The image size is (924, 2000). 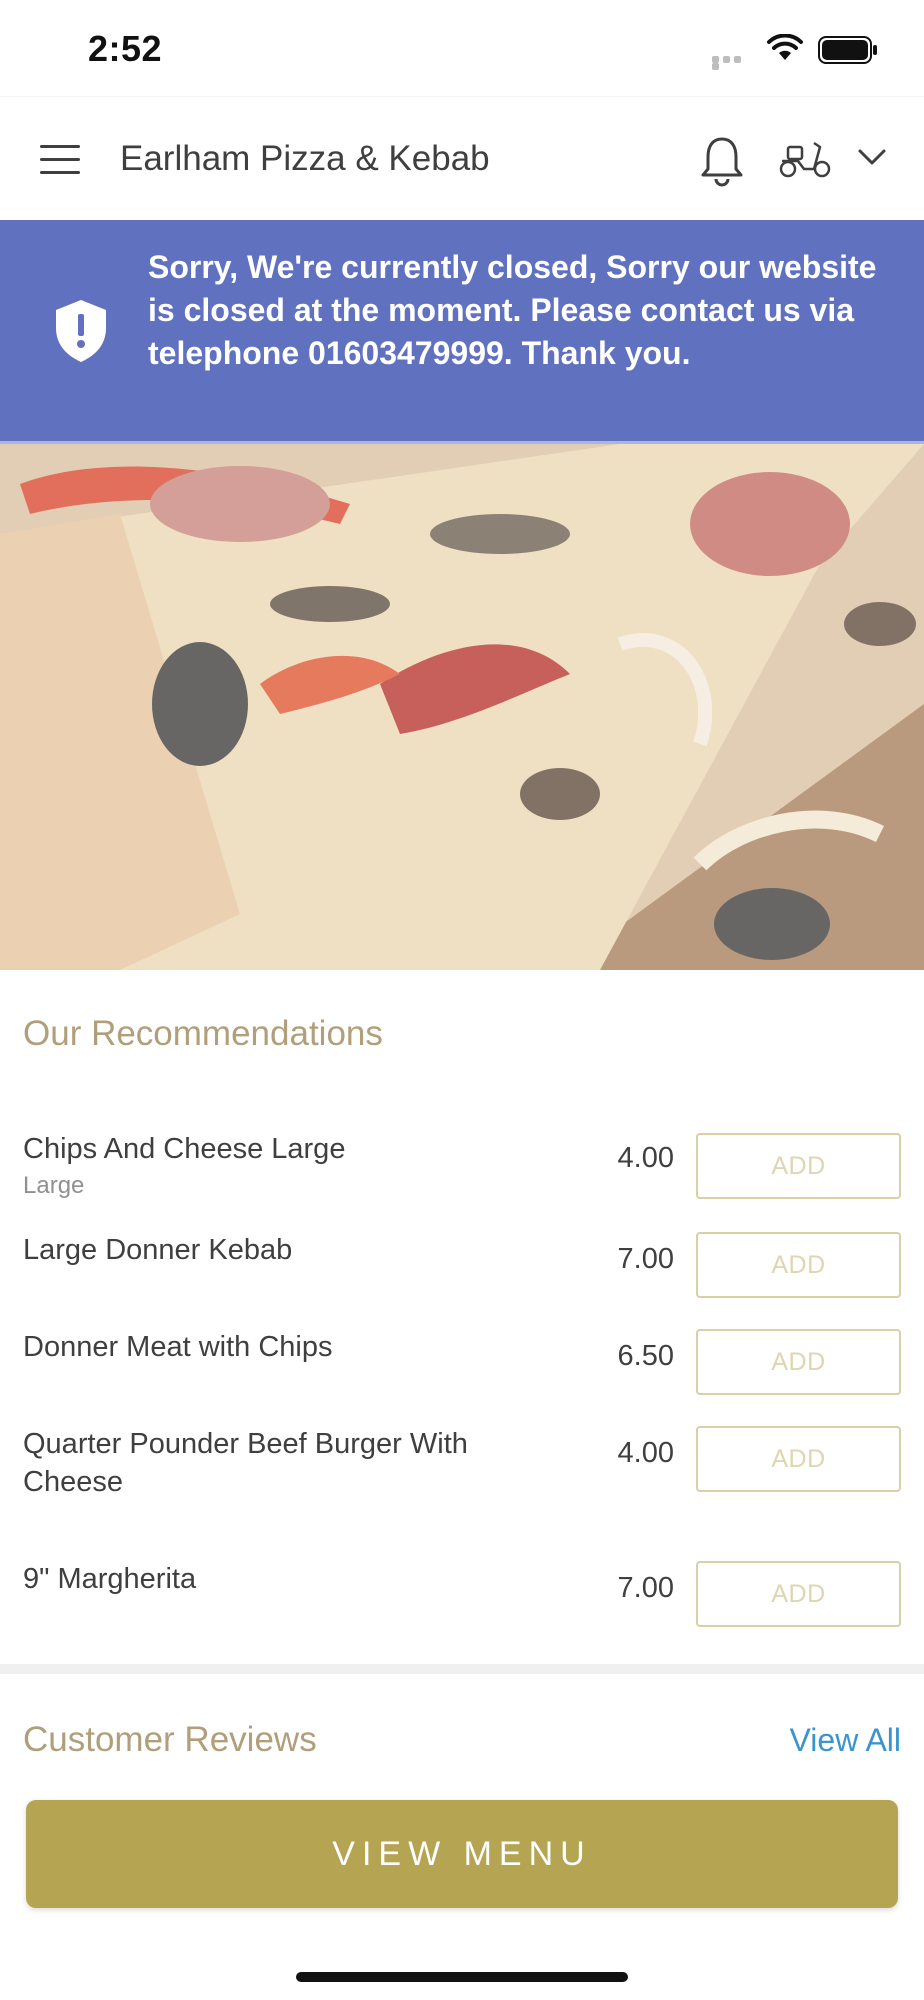 I want to click on status-bar: 2:52, so click(x=462, y=48).